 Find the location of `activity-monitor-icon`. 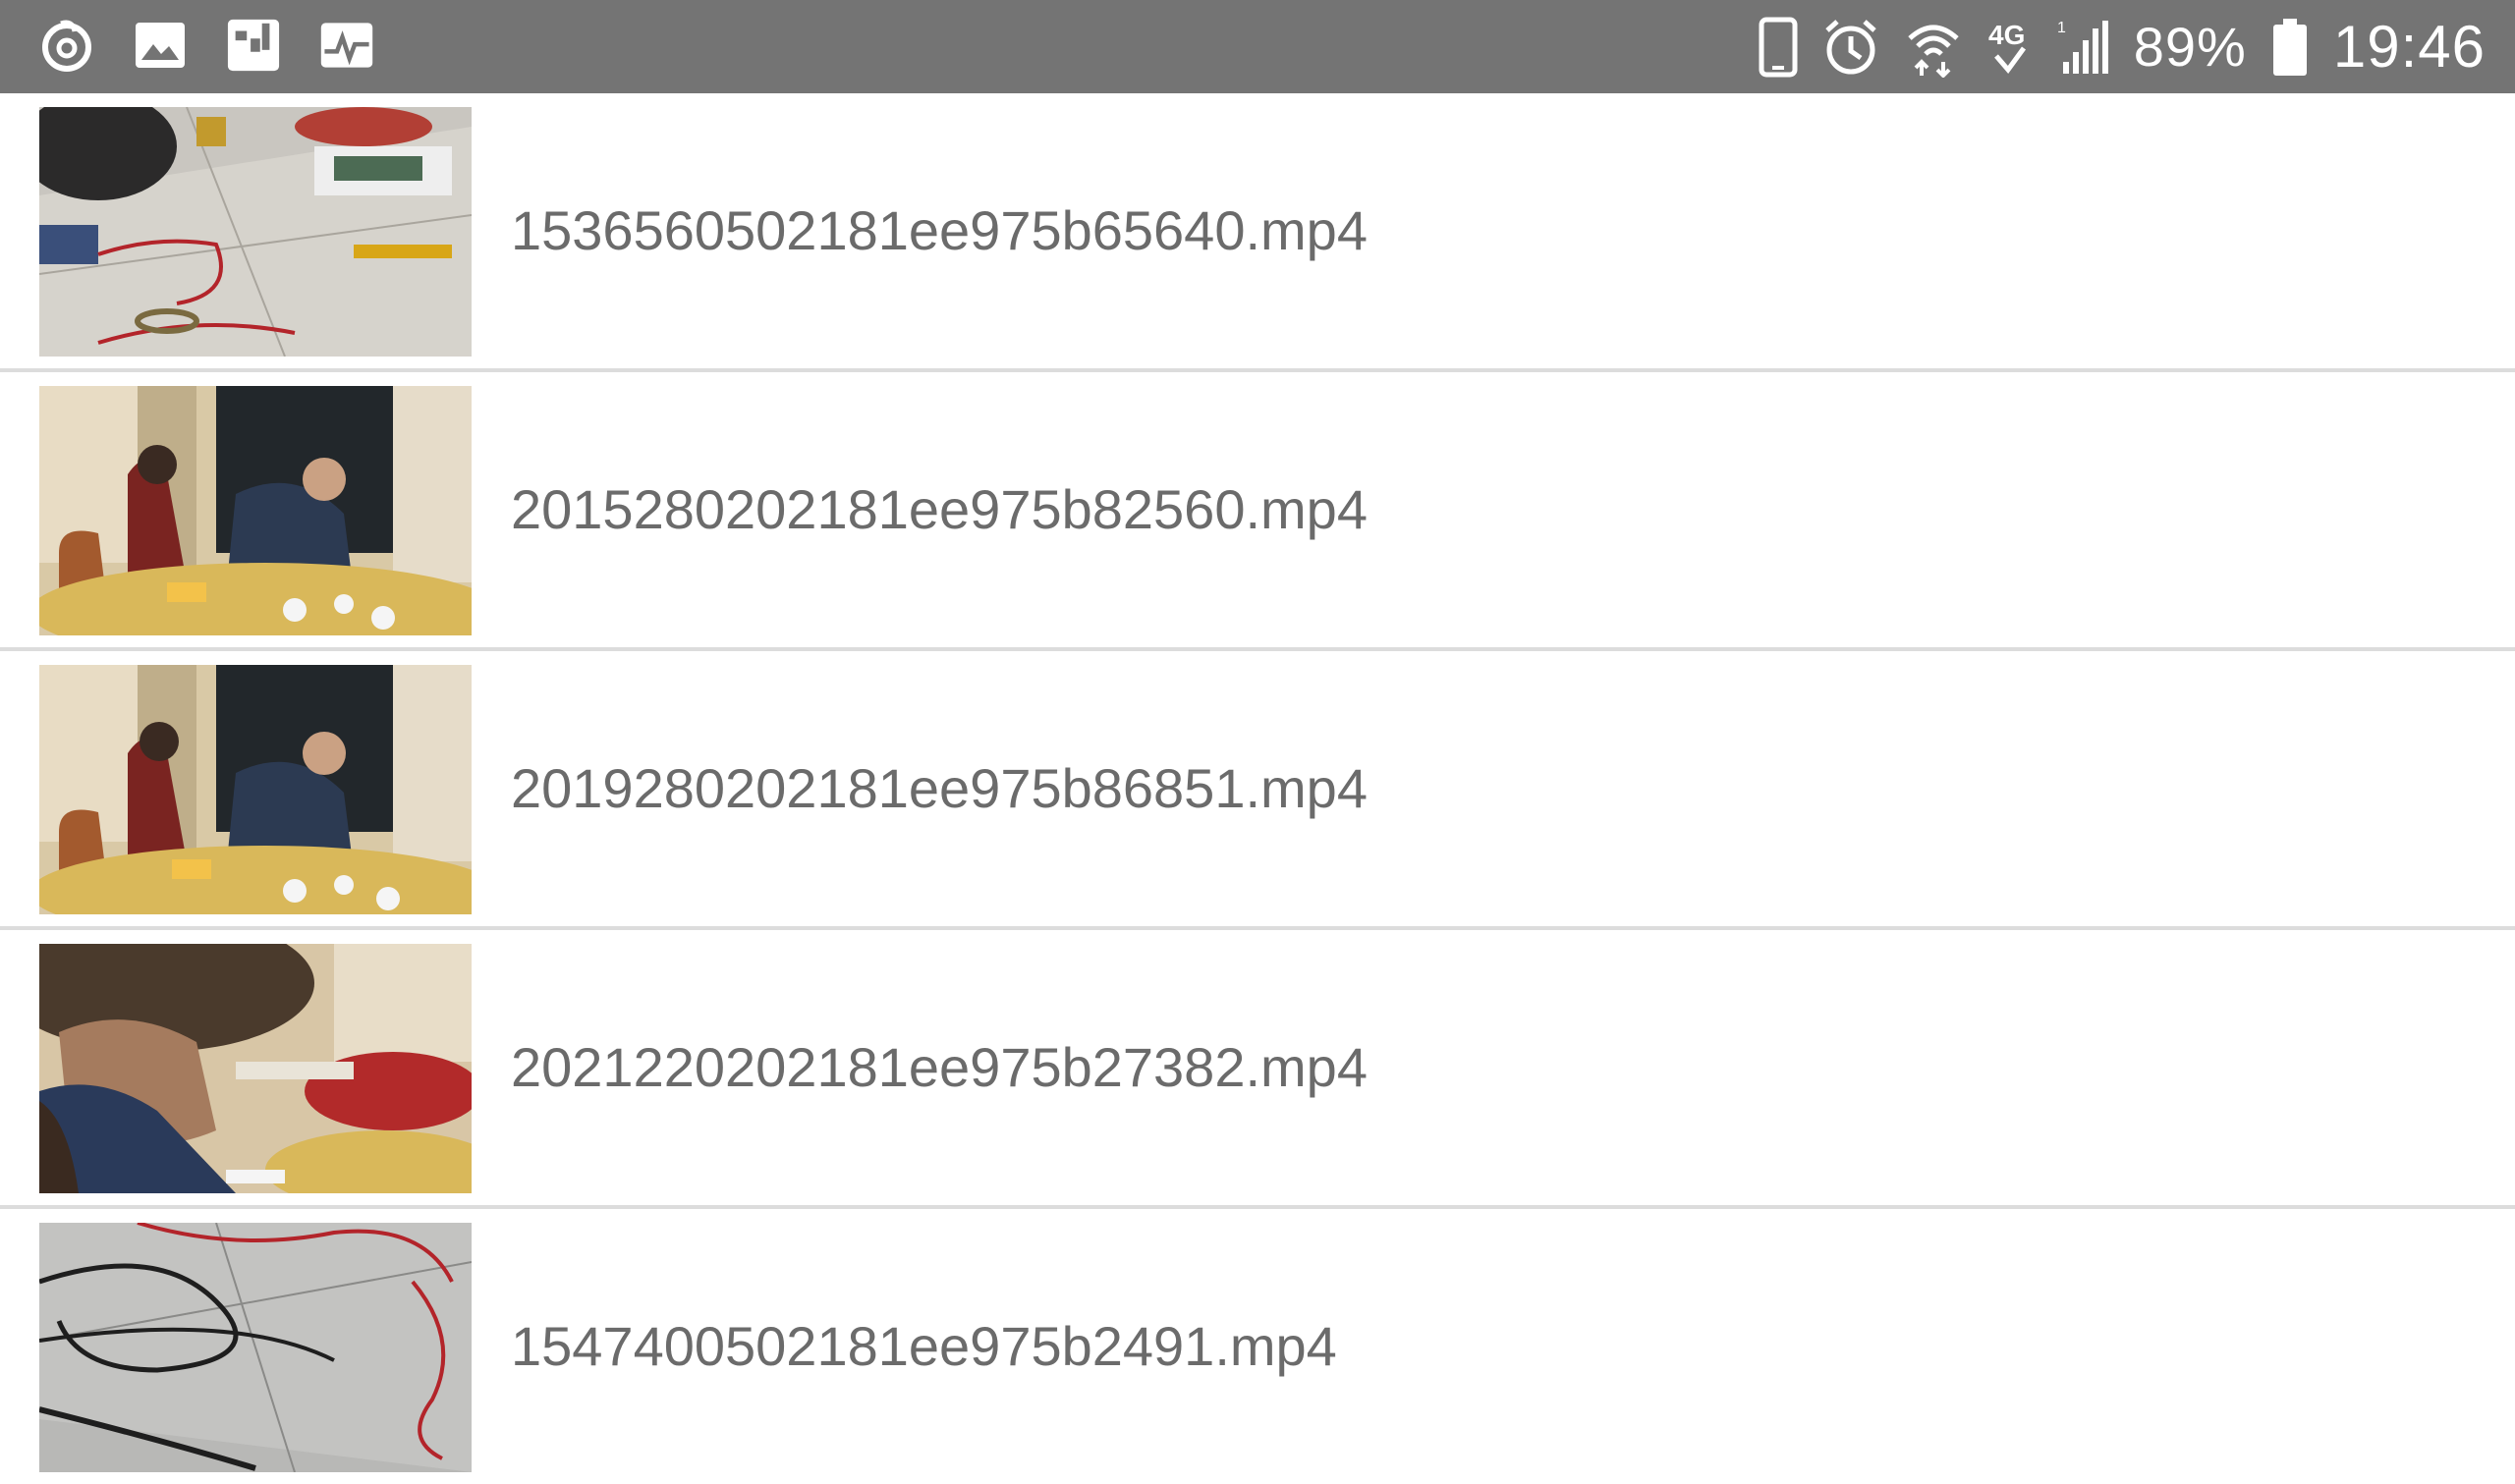

activity-monitor-icon is located at coordinates (346, 45).